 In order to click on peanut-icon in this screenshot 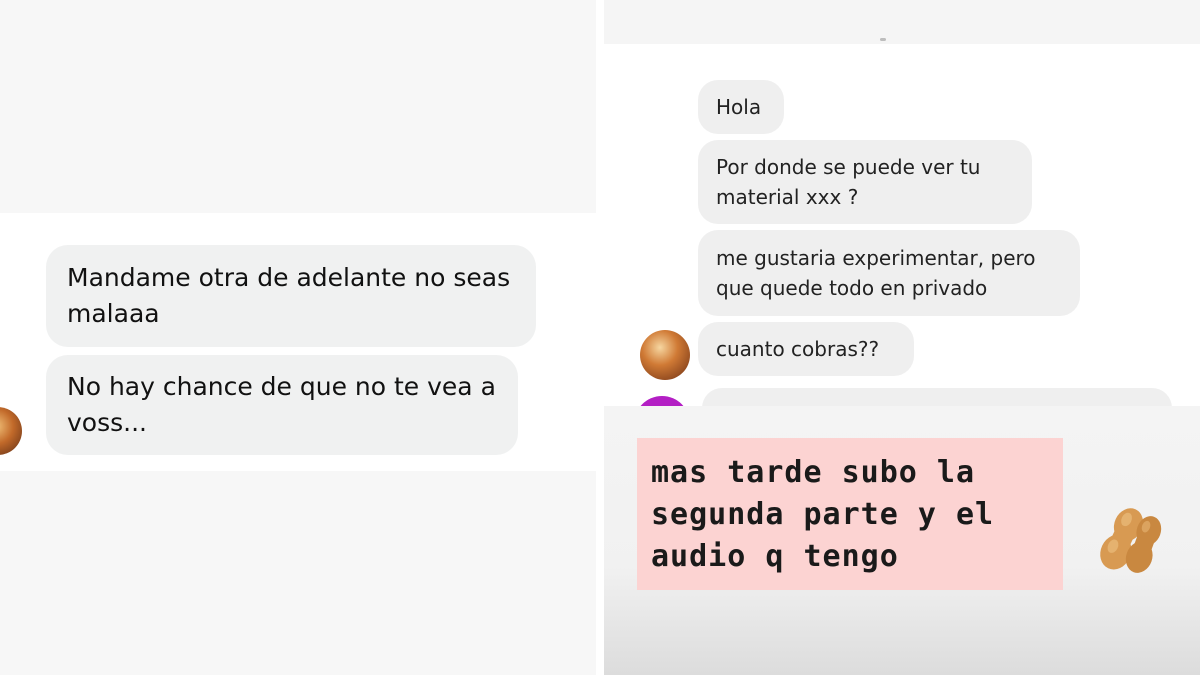, I will do `click(1131, 540)`.